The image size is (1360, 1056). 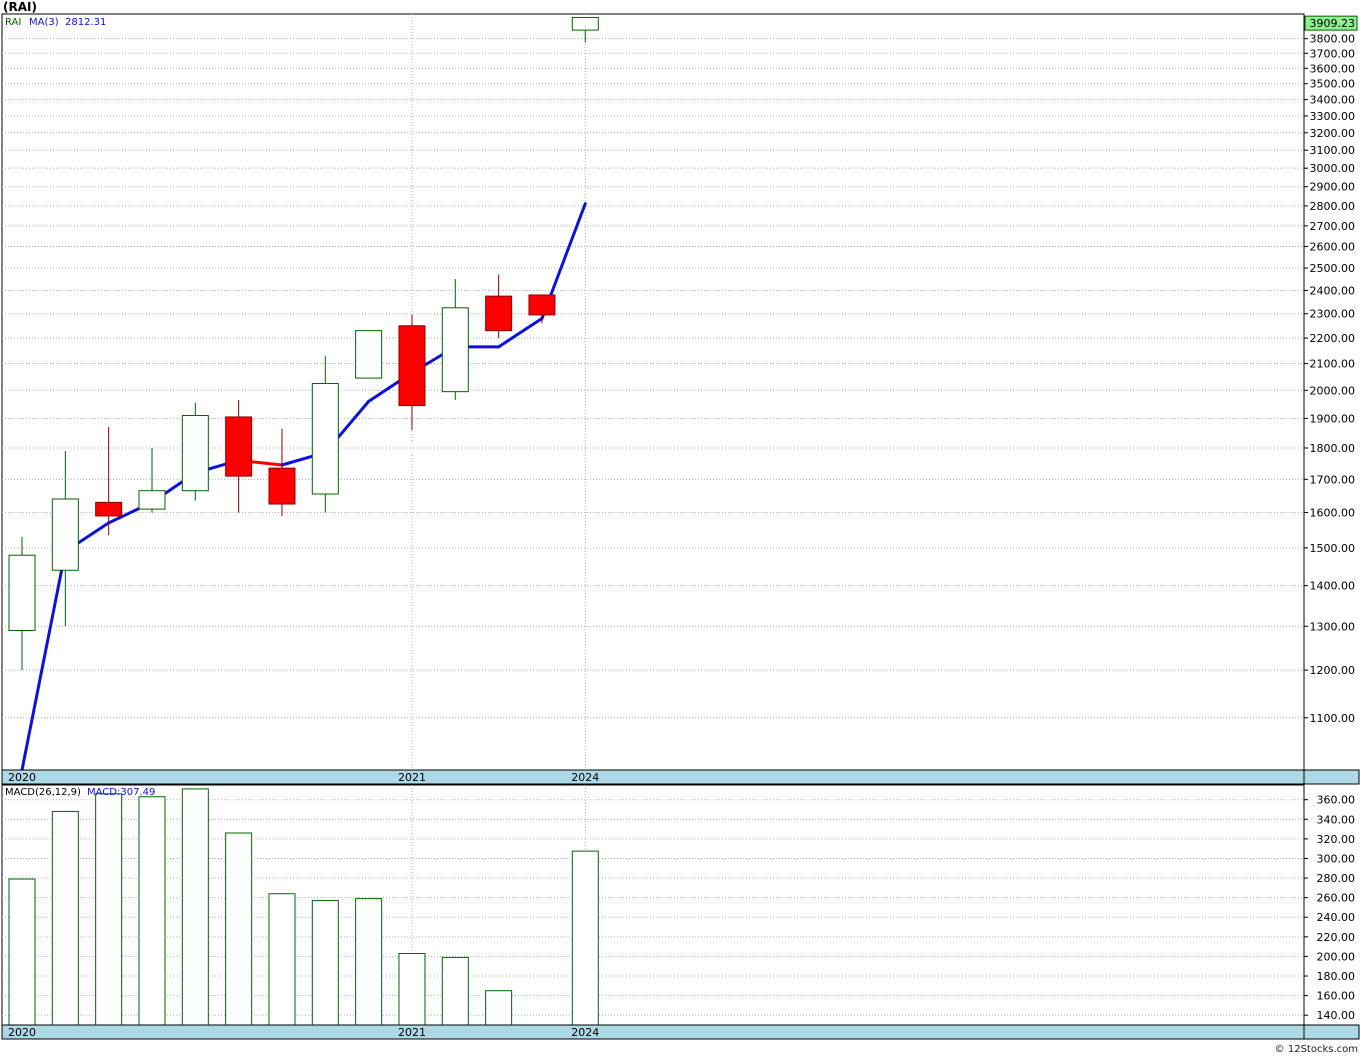 I want to click on macd-tick-label: 280.00, so click(x=1336, y=878).